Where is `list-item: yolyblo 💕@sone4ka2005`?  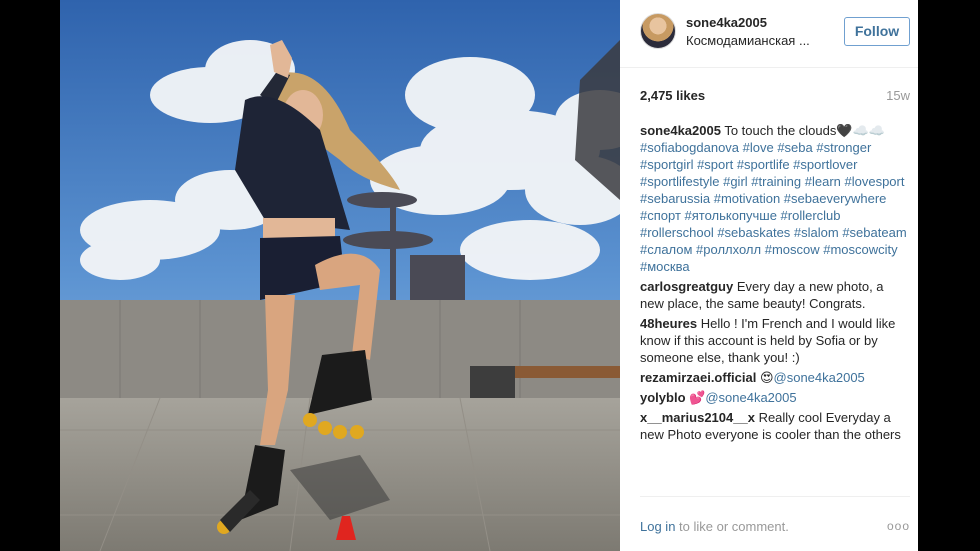 list-item: yolyblo 💕@sone4ka2005 is located at coordinates (775, 397).